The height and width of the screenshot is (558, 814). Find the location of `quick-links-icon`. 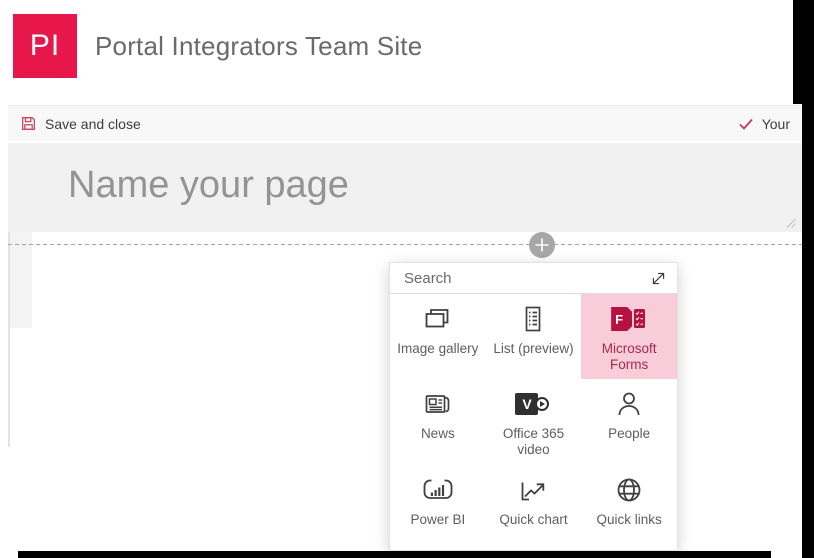

quick-links-icon is located at coordinates (629, 490).